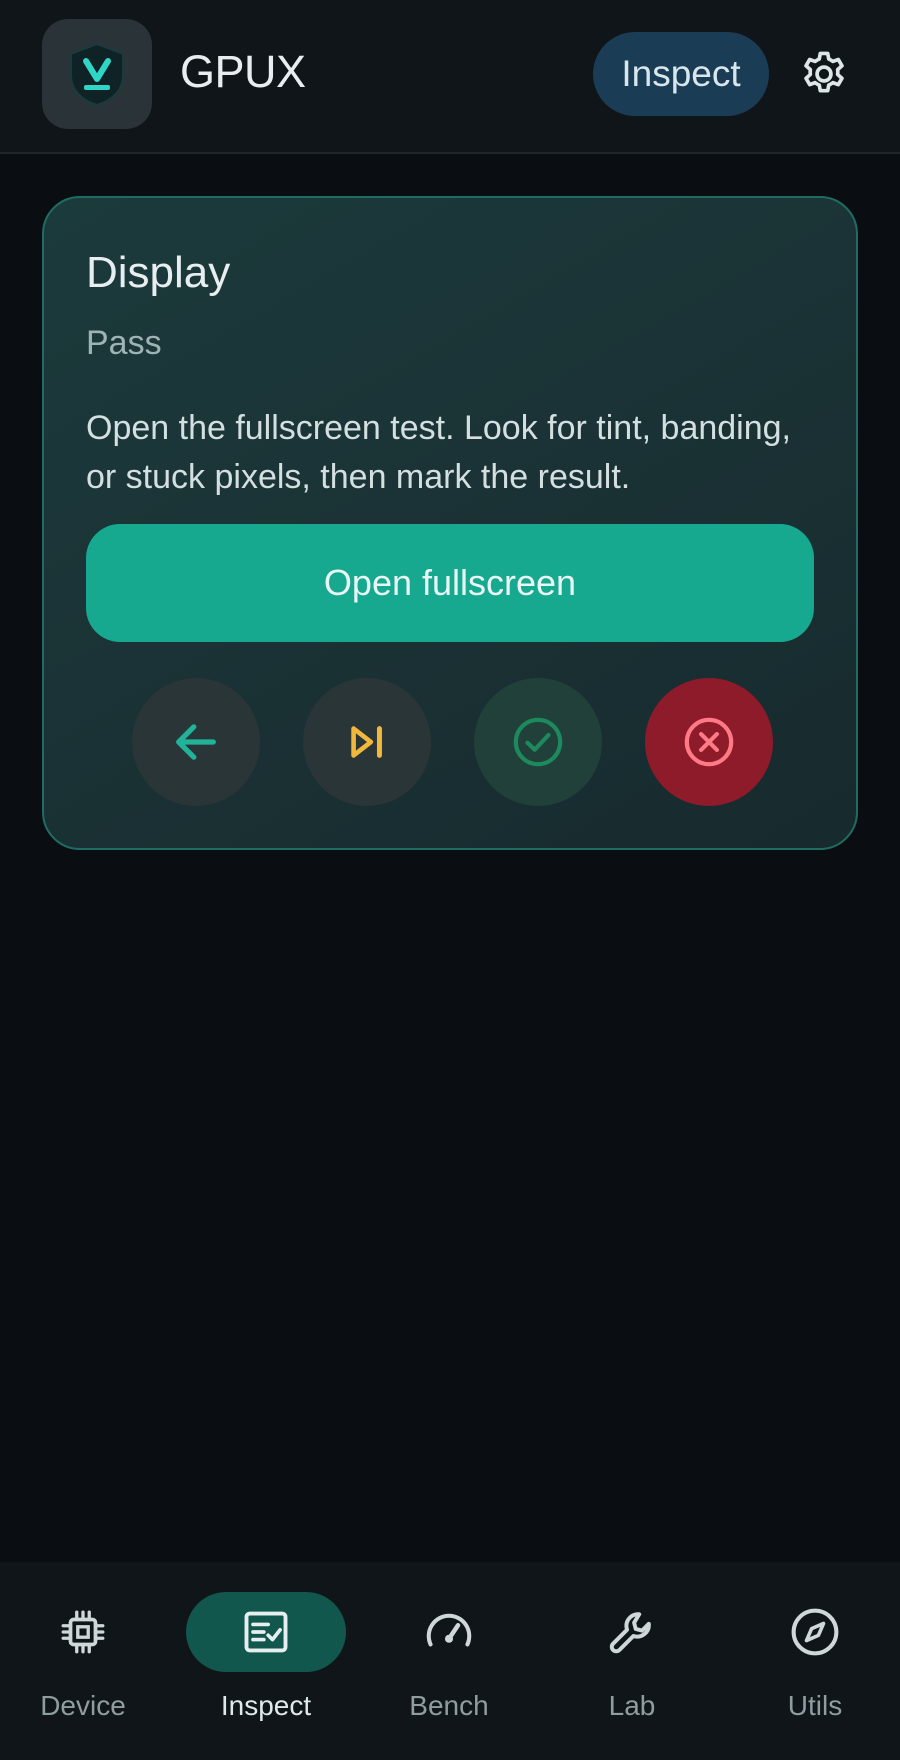 Image resolution: width=900 pixels, height=1760 pixels. What do you see at coordinates (815, 1667) in the screenshot?
I see `nav-item-utils: Utils` at bounding box center [815, 1667].